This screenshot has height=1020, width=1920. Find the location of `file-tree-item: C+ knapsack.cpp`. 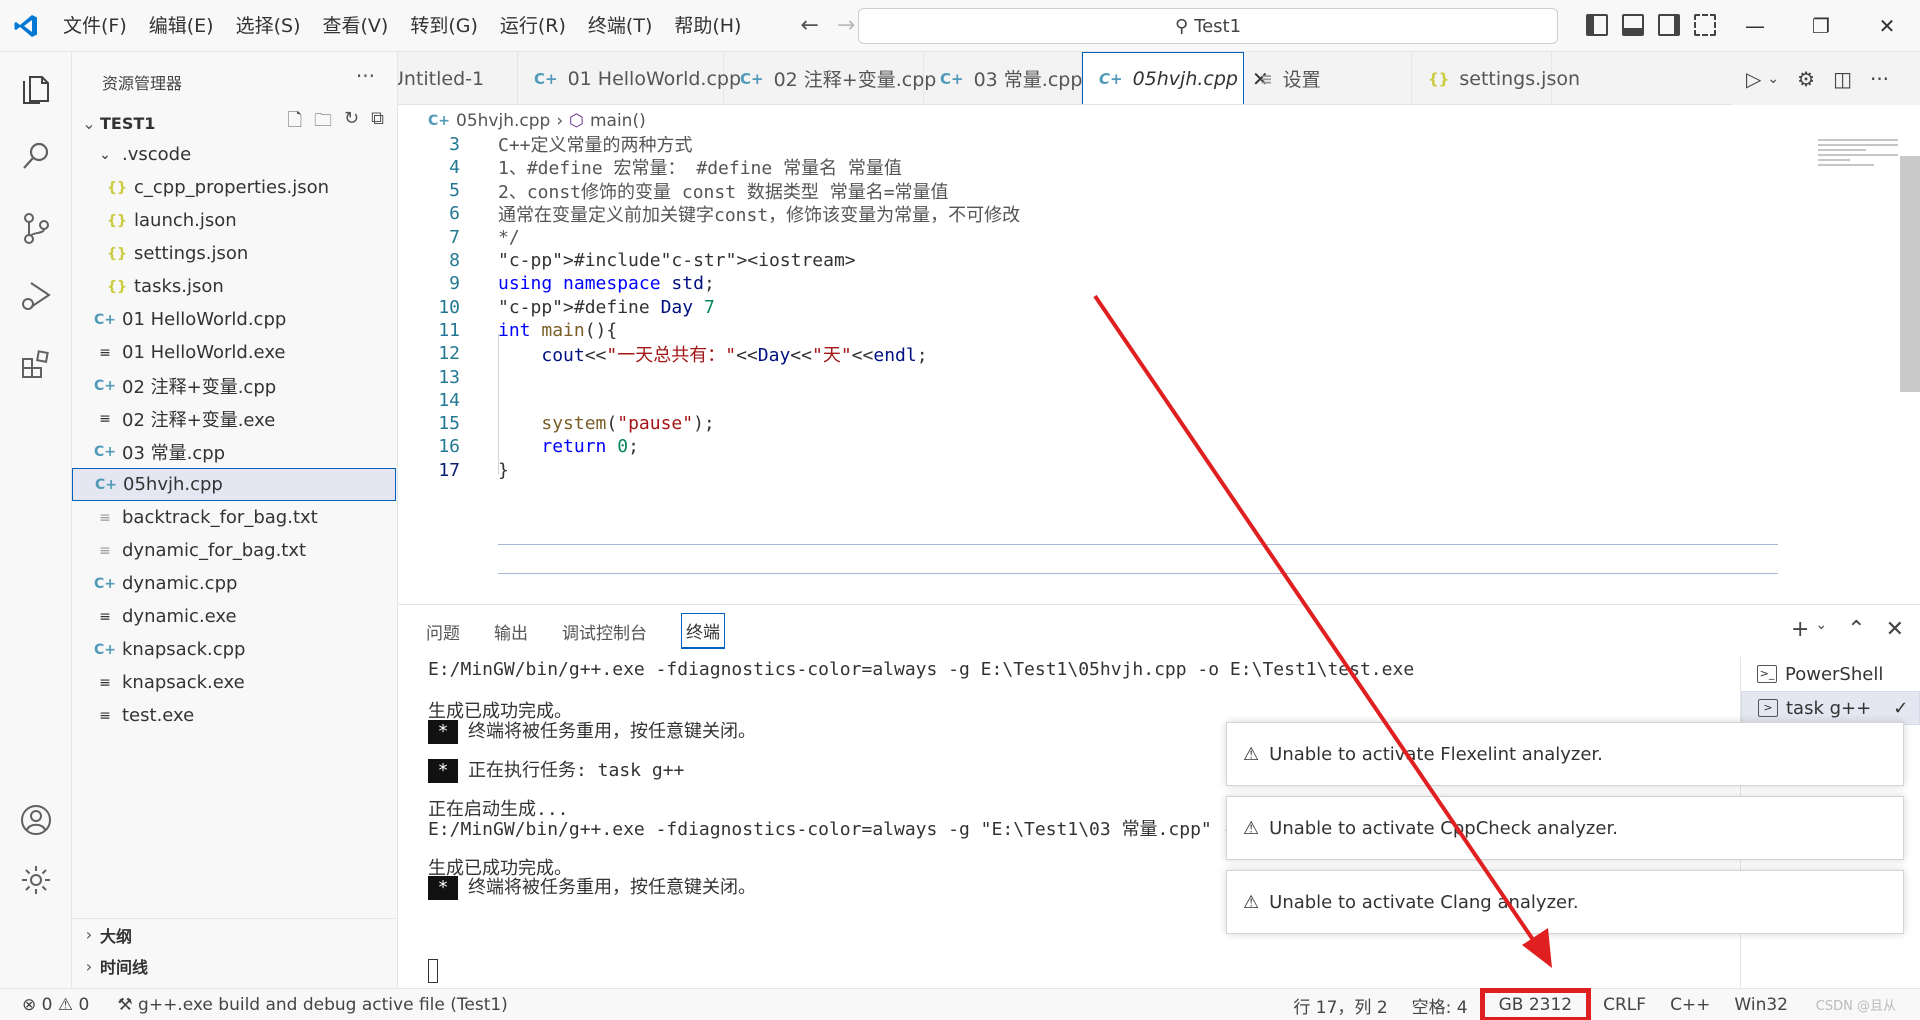

file-tree-item: C+ knapsack.cpp is located at coordinates (234, 649).